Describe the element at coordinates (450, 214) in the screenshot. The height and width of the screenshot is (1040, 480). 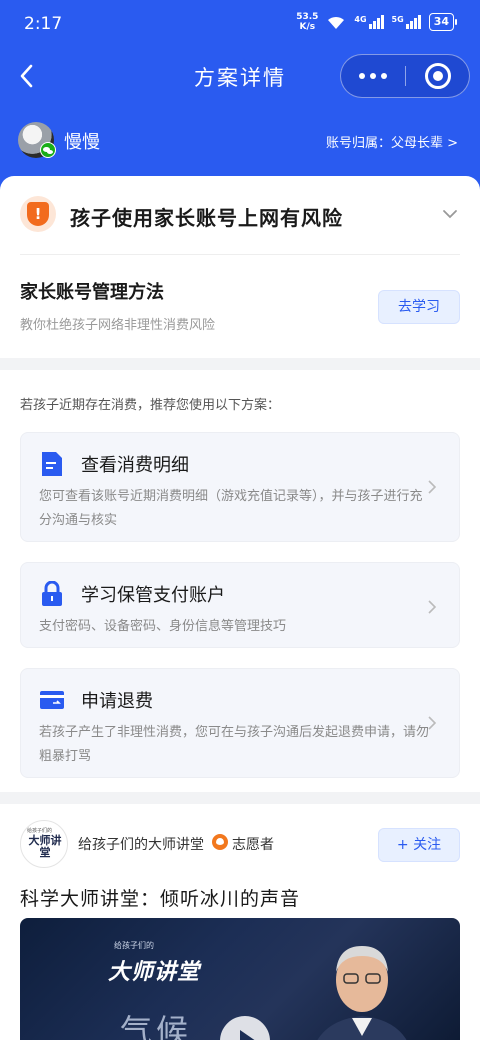
I see `chevron-down-icon` at that location.